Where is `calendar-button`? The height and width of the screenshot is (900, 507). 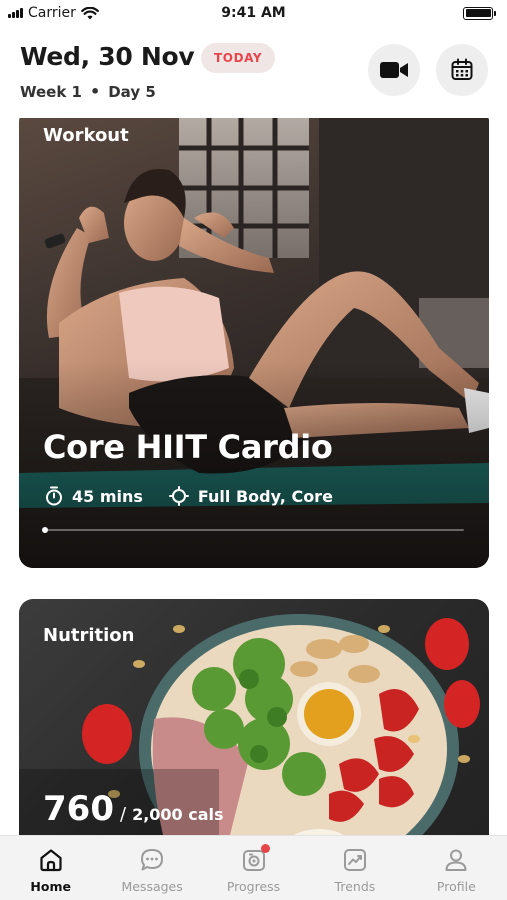
calendar-button is located at coordinates (462, 70).